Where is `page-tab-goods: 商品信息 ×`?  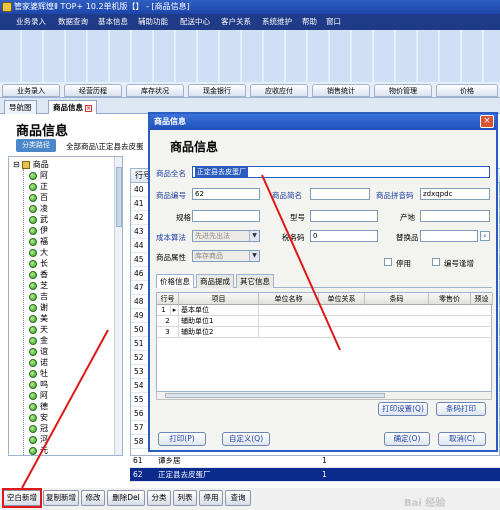
page-tab-goods: 商品信息 × is located at coordinates (72, 107).